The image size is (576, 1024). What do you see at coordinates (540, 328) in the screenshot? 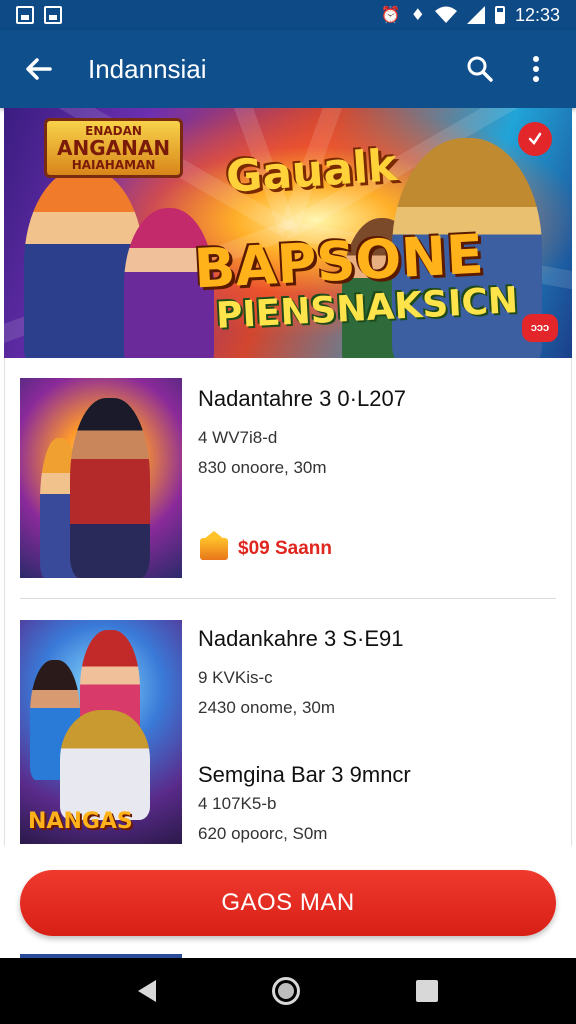
I see `banner-tag-badge: ᴐᴐᴐ` at bounding box center [540, 328].